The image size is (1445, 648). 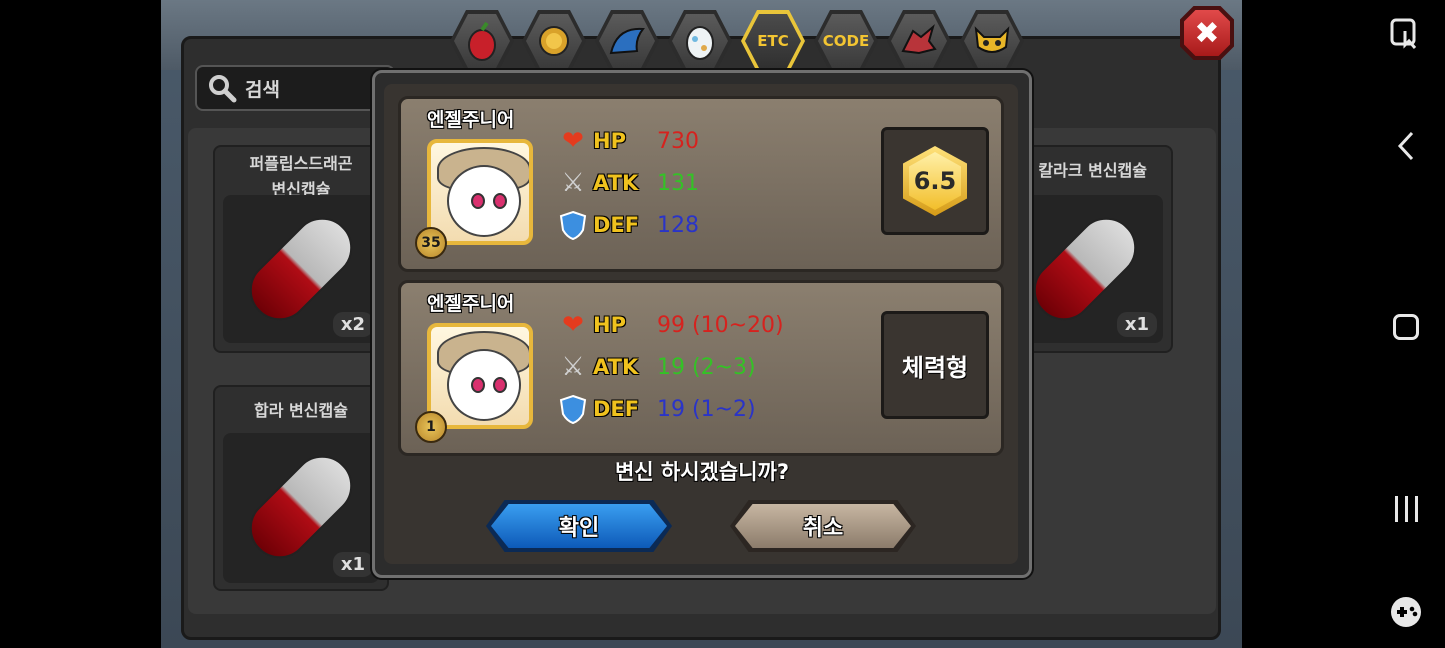 What do you see at coordinates (431, 243) in the screenshot?
I see `level-badge: 35` at bounding box center [431, 243].